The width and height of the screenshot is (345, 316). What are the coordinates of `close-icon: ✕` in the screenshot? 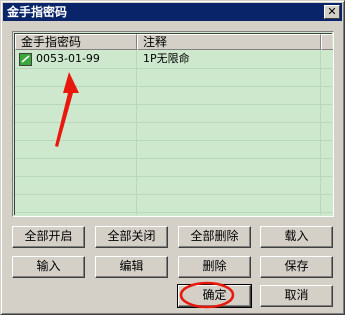 It's located at (332, 11).